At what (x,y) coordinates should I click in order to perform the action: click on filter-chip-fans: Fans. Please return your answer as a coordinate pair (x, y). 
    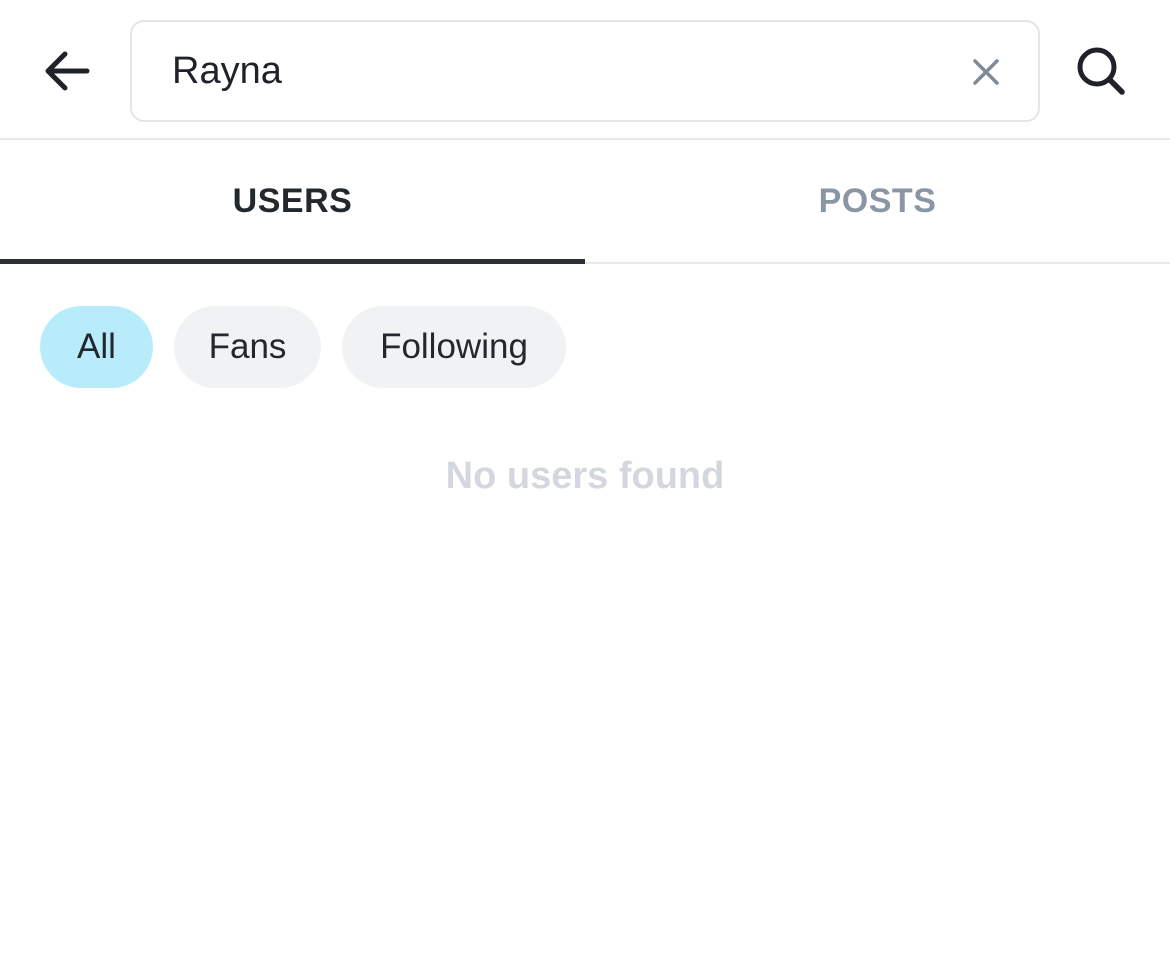
    Looking at the image, I should click on (247, 347).